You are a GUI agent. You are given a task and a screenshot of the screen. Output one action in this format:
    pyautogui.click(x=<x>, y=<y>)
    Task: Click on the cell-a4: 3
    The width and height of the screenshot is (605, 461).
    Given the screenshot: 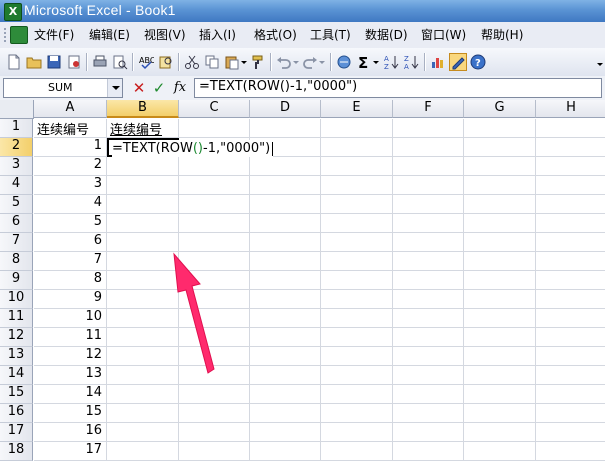 What is the action you would take?
    pyautogui.click(x=70, y=185)
    